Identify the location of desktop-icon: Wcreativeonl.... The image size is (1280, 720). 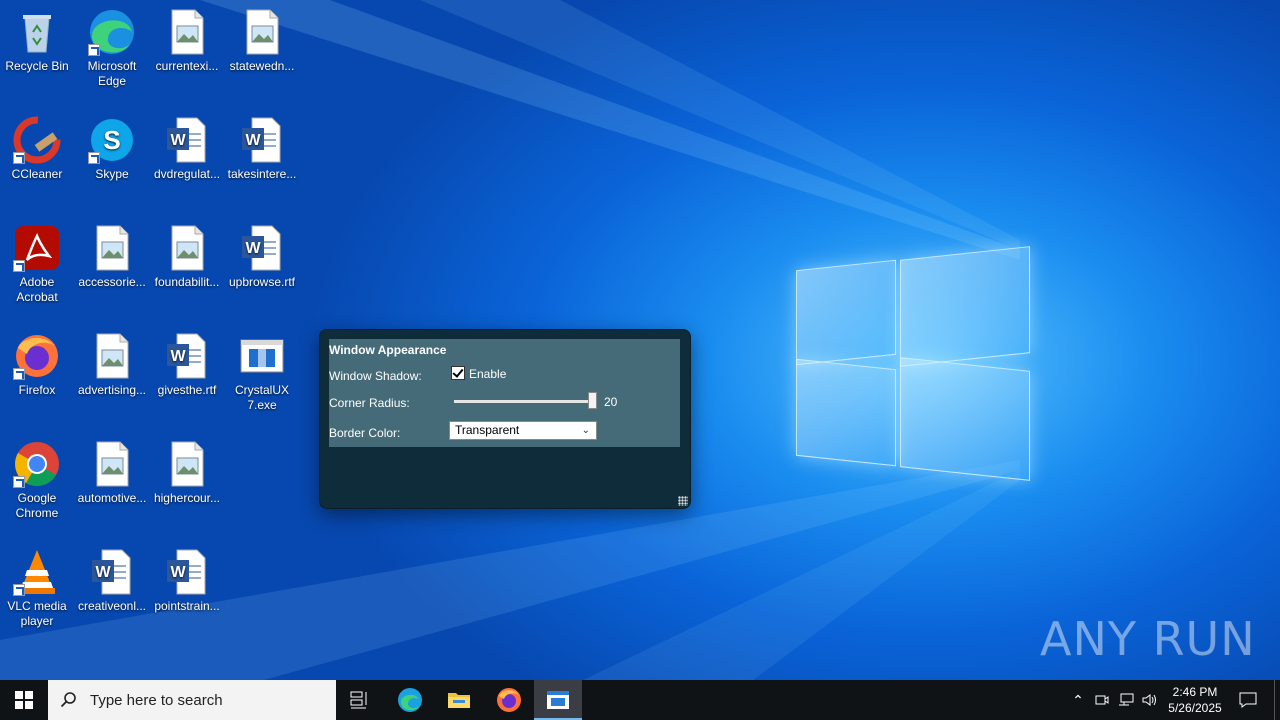
(112, 581).